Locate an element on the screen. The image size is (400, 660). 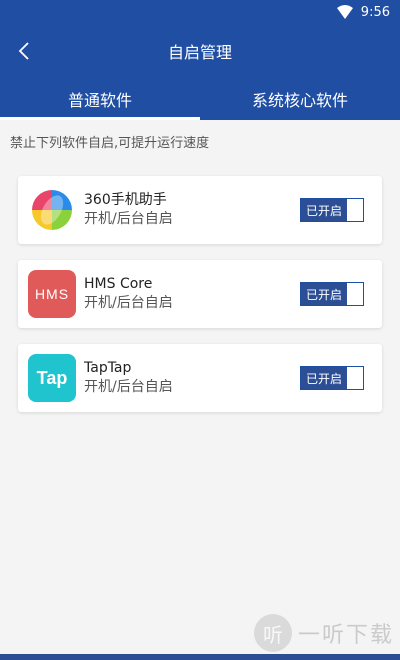
list-item: HMS HMS Core 开机/后台自启 已开启 is located at coordinates (200, 294).